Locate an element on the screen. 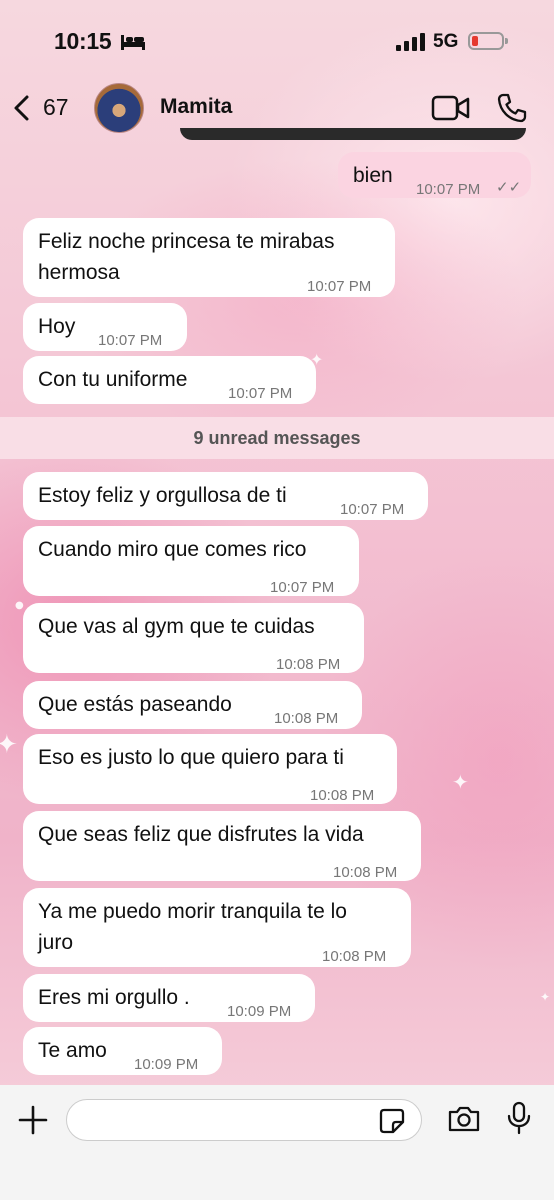  message-text: bien is located at coordinates (373, 175).